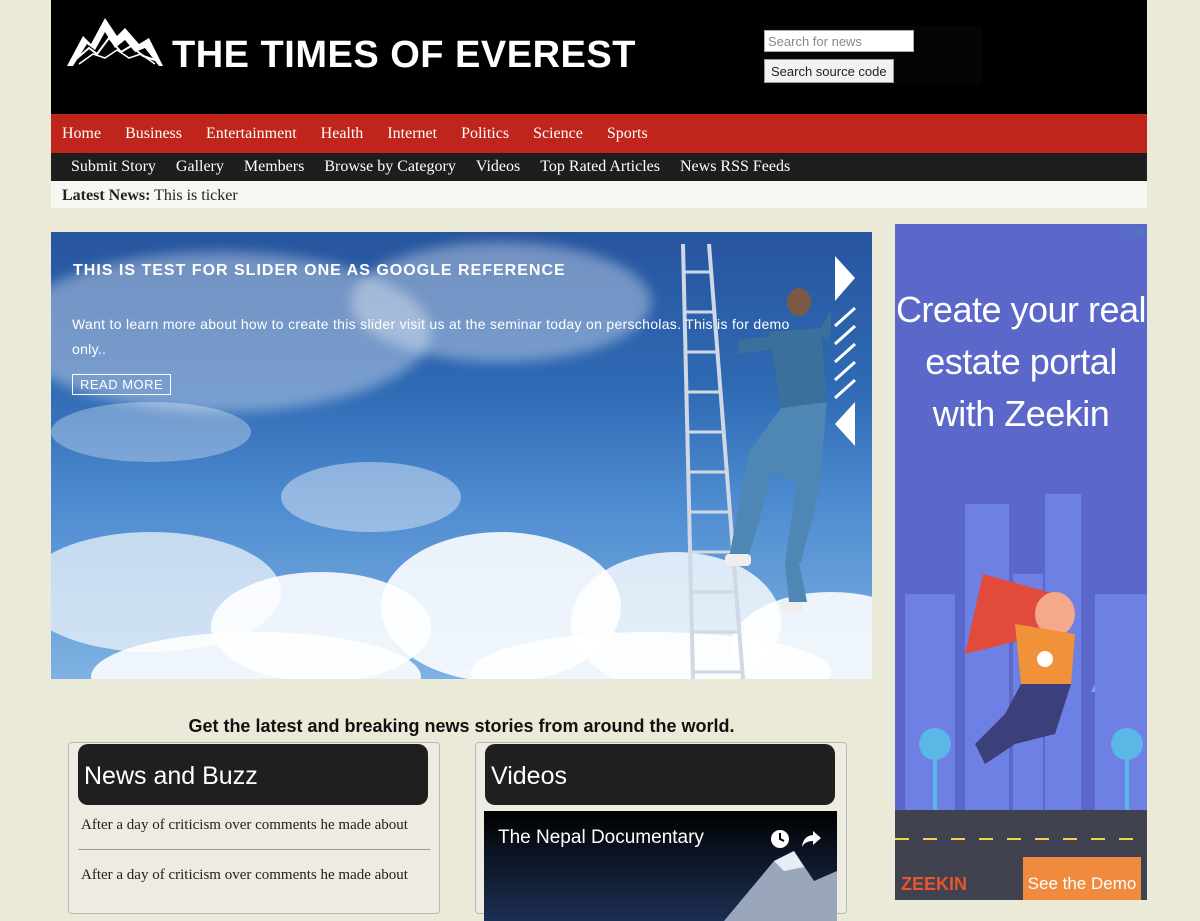  I want to click on nav-item-top-rated-articles: Top Rated Articles, so click(600, 167).